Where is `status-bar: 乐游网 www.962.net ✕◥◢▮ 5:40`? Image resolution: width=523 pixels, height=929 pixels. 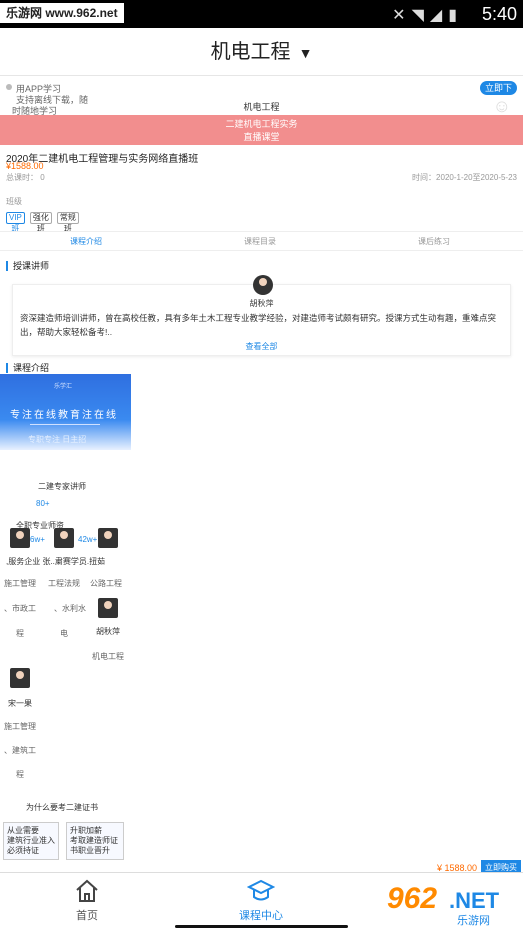 status-bar: 乐游网 www.962.net ✕◥◢▮ 5:40 is located at coordinates (261, 14).